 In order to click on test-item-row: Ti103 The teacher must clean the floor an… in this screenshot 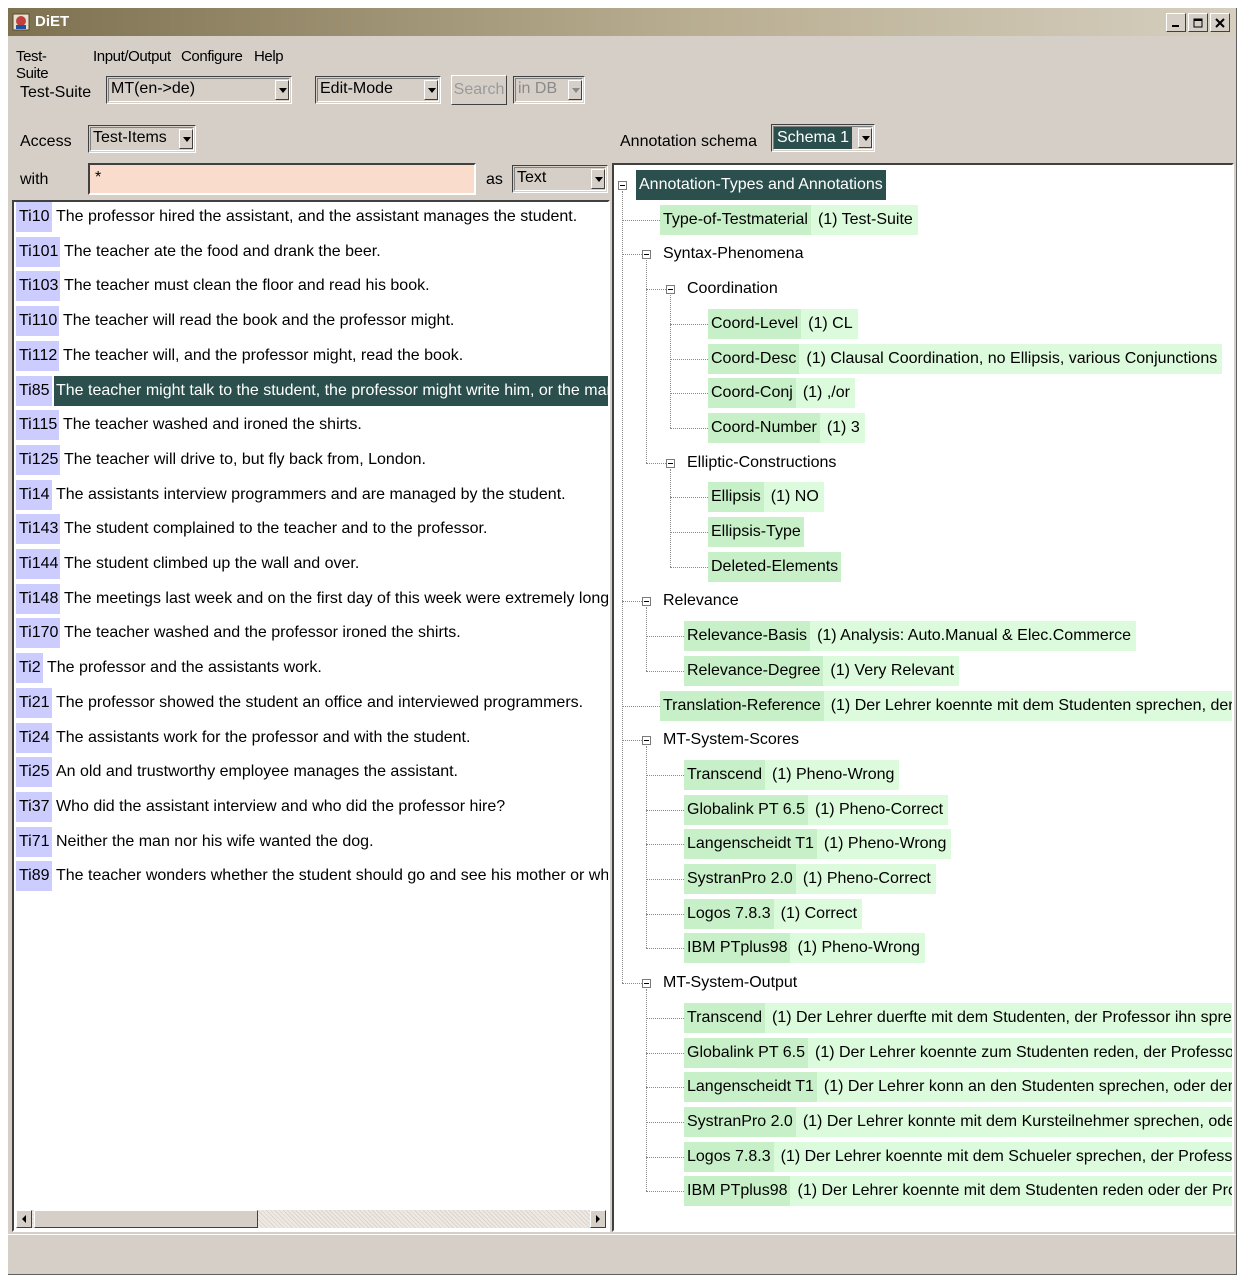, I will do `click(312, 286)`.